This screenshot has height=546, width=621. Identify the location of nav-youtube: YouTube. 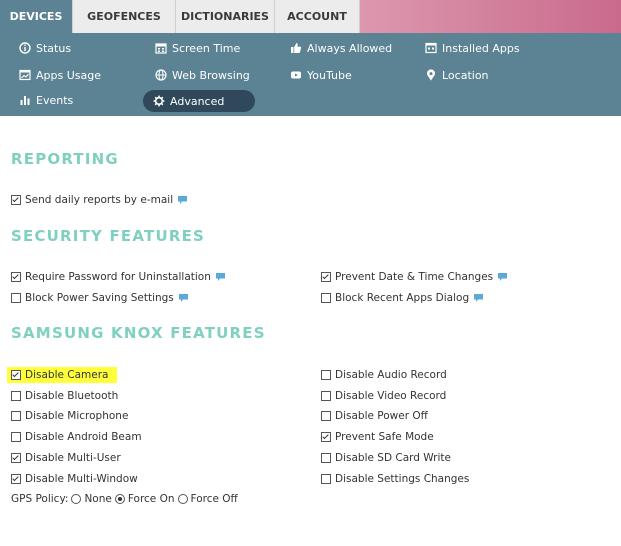
(321, 75).